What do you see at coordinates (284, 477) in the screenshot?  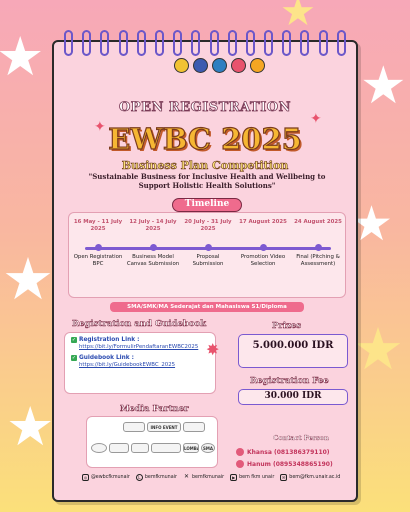 I see `email-icon: ✉` at bounding box center [284, 477].